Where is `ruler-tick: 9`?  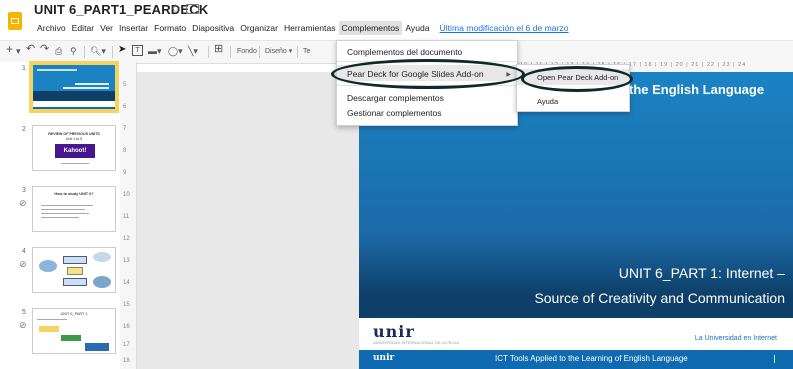 ruler-tick: 9 is located at coordinates (125, 173).